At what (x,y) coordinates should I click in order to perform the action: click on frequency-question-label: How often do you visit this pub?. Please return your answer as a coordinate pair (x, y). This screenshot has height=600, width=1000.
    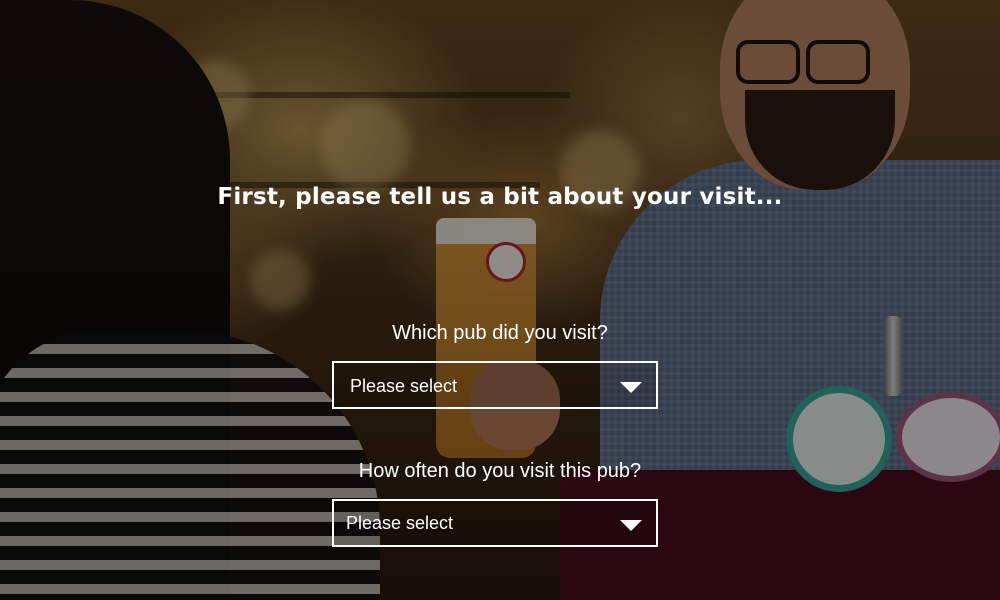
    Looking at the image, I should click on (500, 471).